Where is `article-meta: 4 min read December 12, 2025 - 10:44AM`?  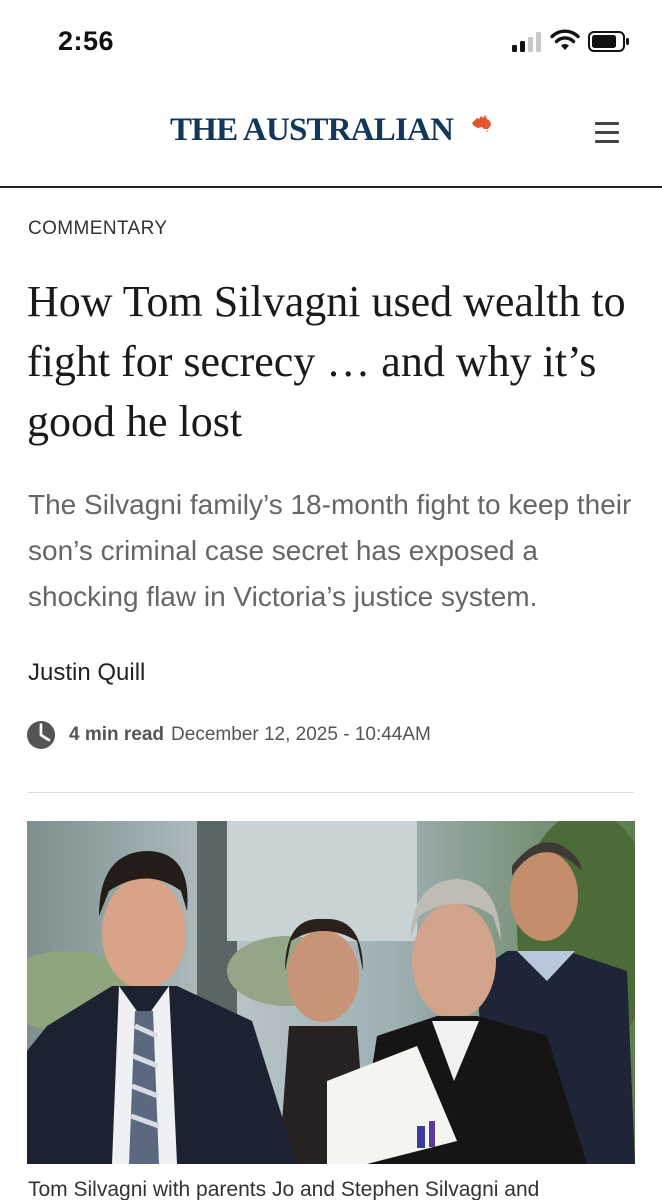 article-meta: 4 min read December 12, 2025 - 10:44AM is located at coordinates (228, 735).